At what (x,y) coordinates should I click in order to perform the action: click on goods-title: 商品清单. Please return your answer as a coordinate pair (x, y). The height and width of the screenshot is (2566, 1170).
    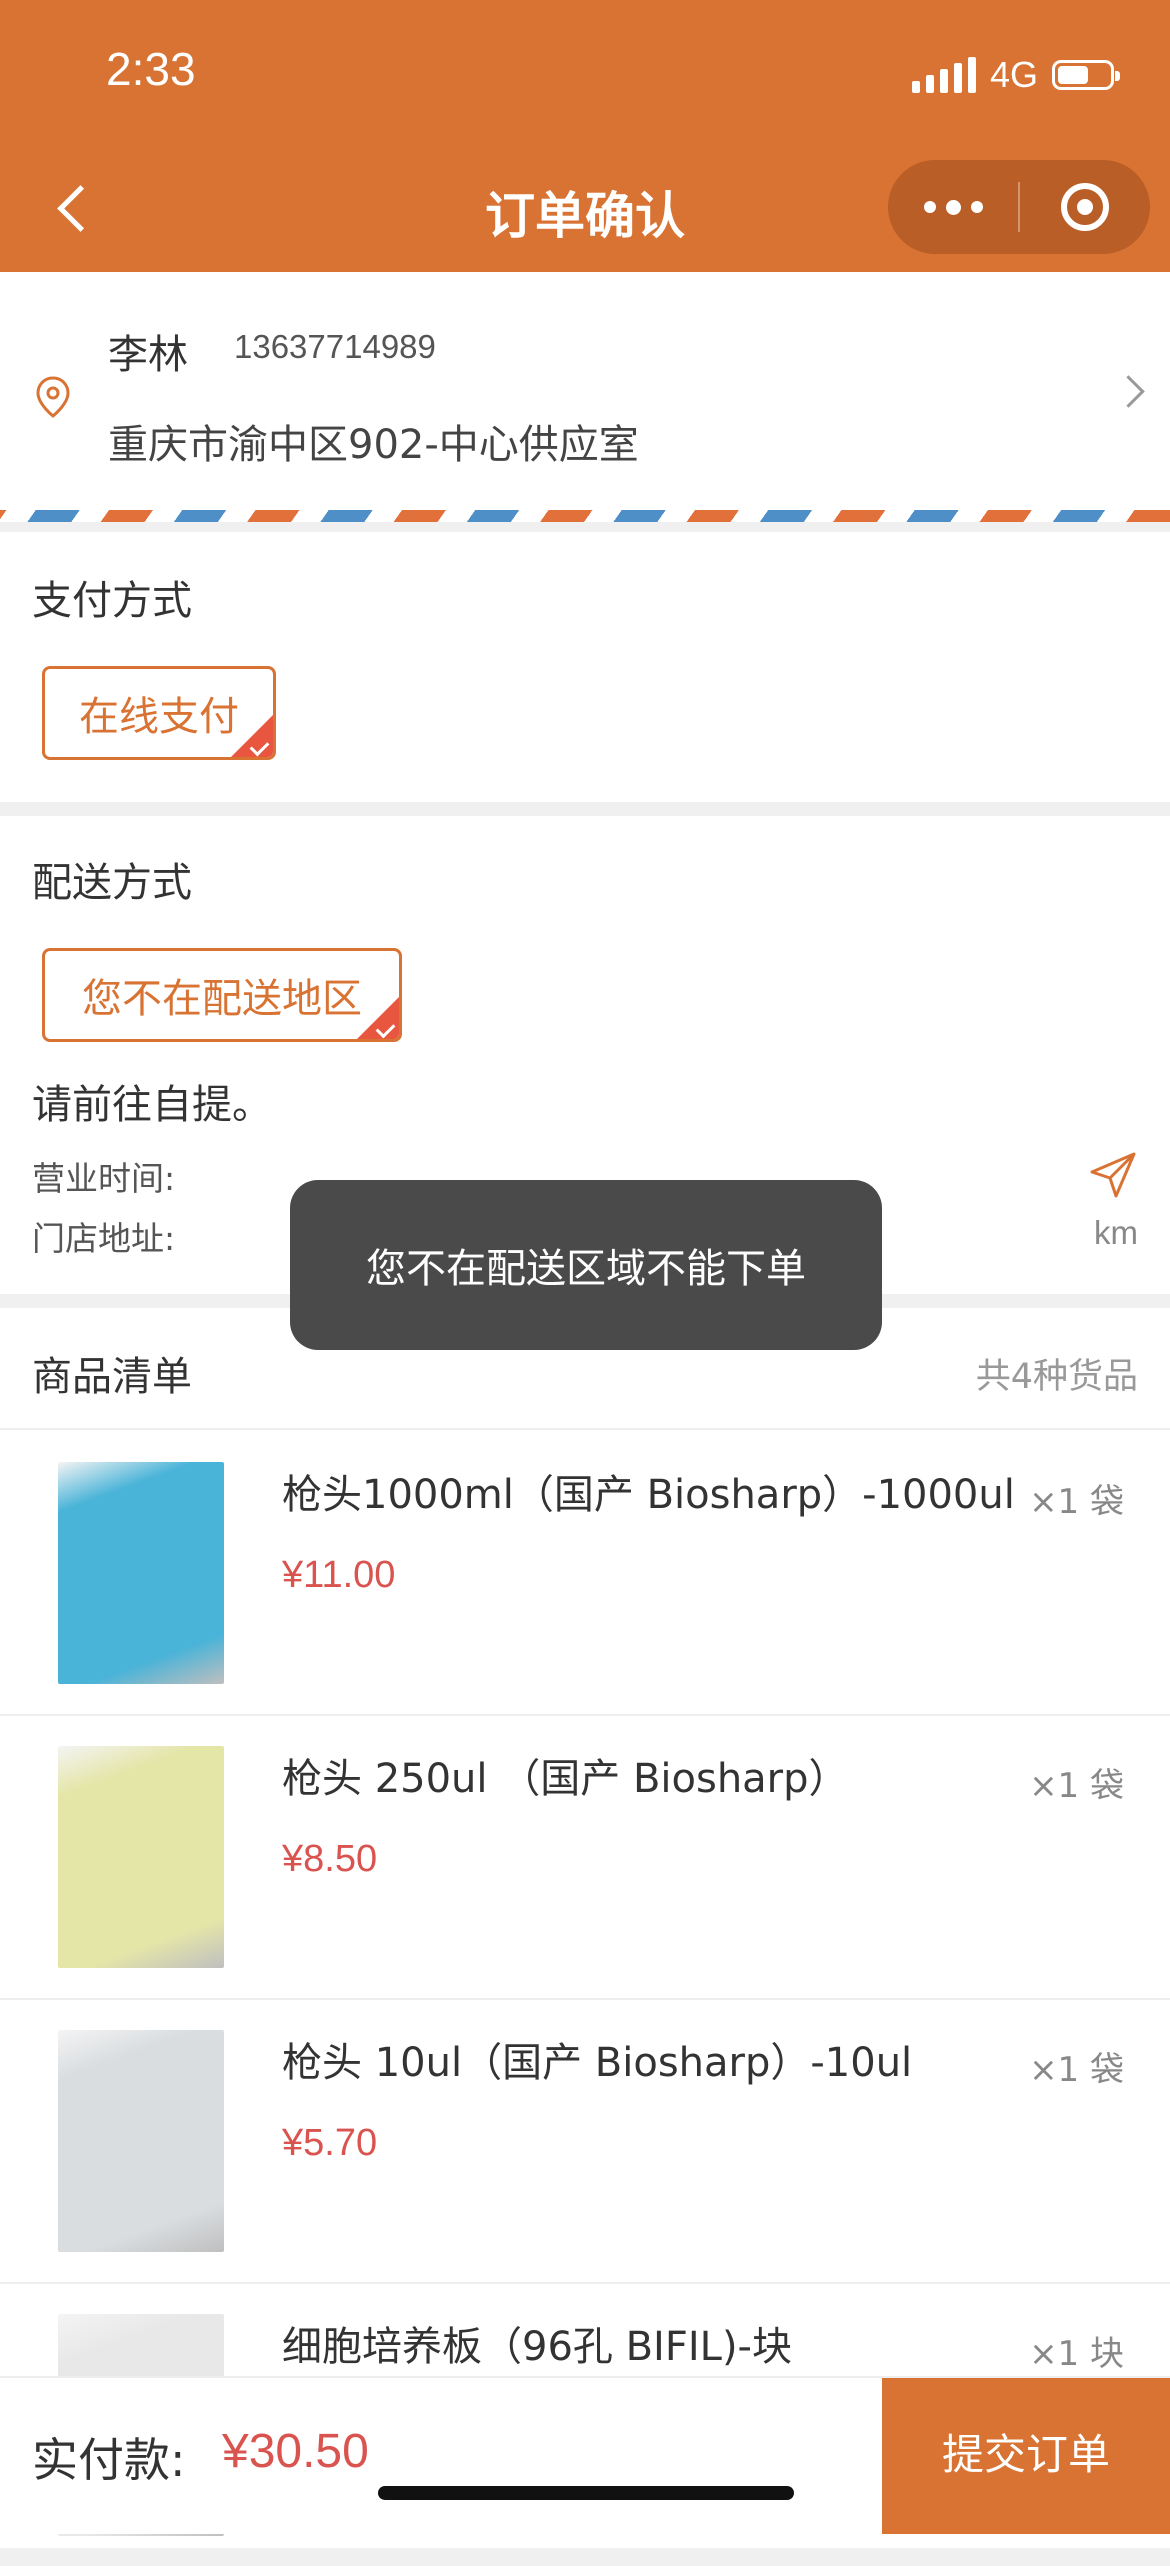
    Looking at the image, I should click on (112, 1377).